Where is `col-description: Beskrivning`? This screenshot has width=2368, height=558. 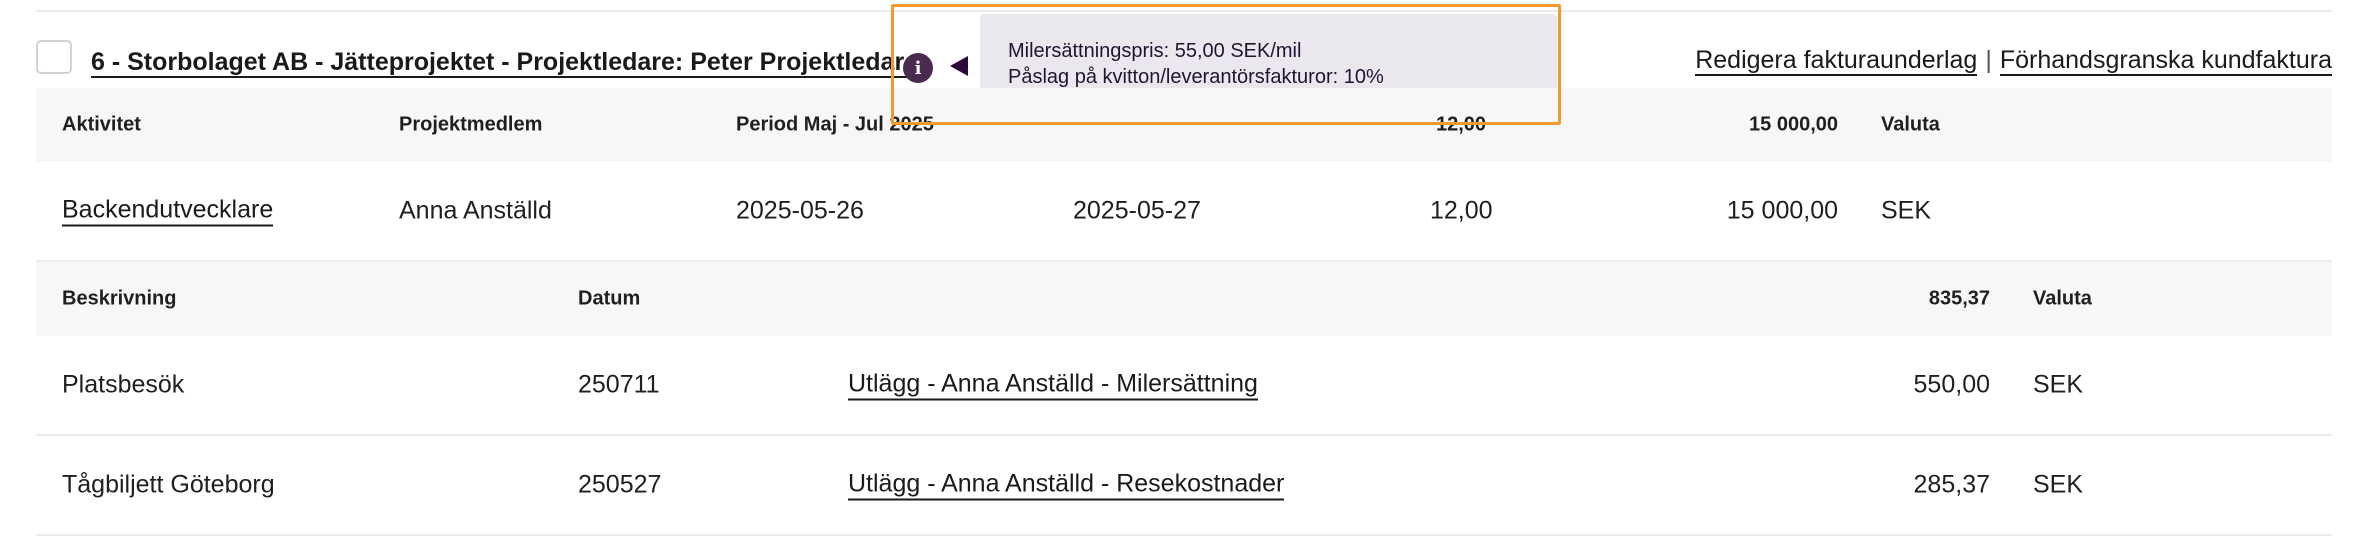 col-description: Beskrivning is located at coordinates (119, 298).